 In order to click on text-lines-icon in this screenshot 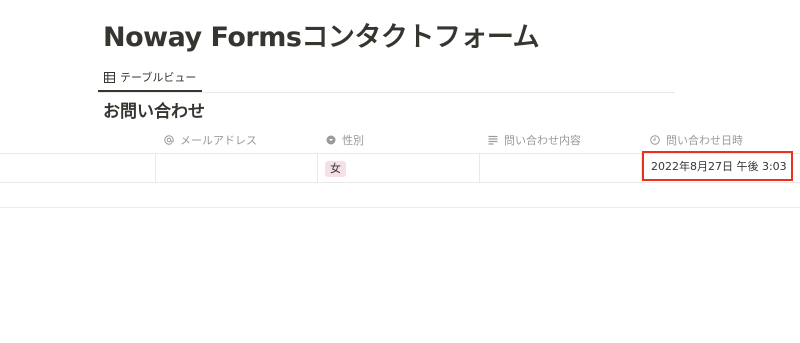, I will do `click(493, 140)`.